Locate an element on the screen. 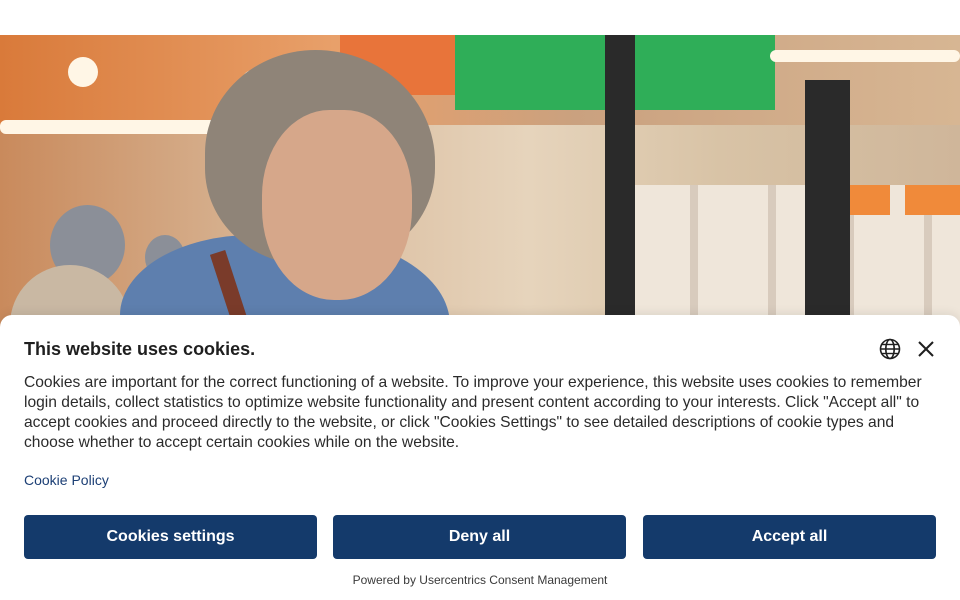 The height and width of the screenshot is (600, 960). language-button is located at coordinates (890, 349).